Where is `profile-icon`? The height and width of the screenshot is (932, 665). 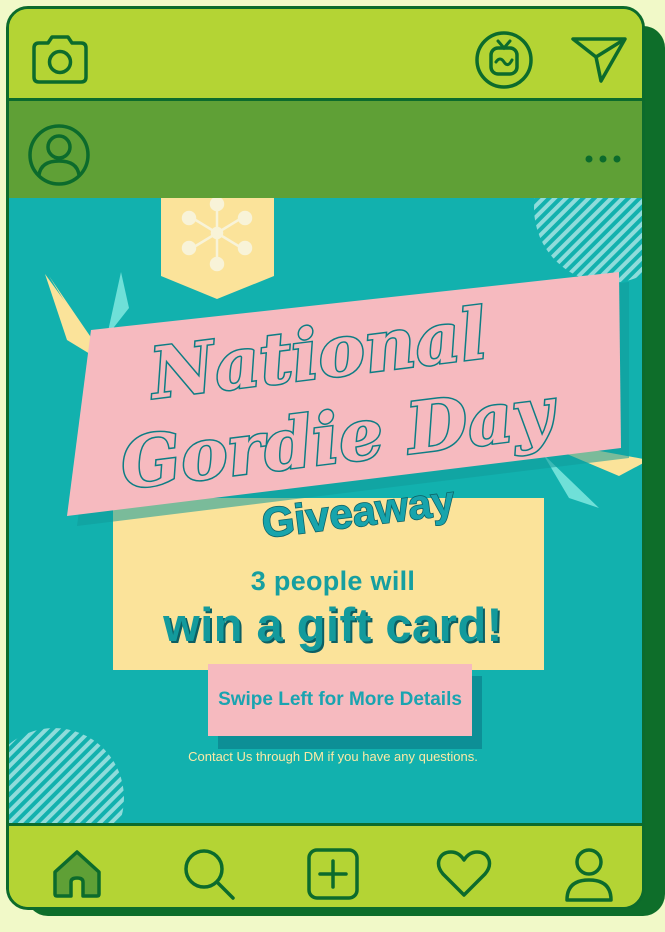 profile-icon is located at coordinates (589, 875).